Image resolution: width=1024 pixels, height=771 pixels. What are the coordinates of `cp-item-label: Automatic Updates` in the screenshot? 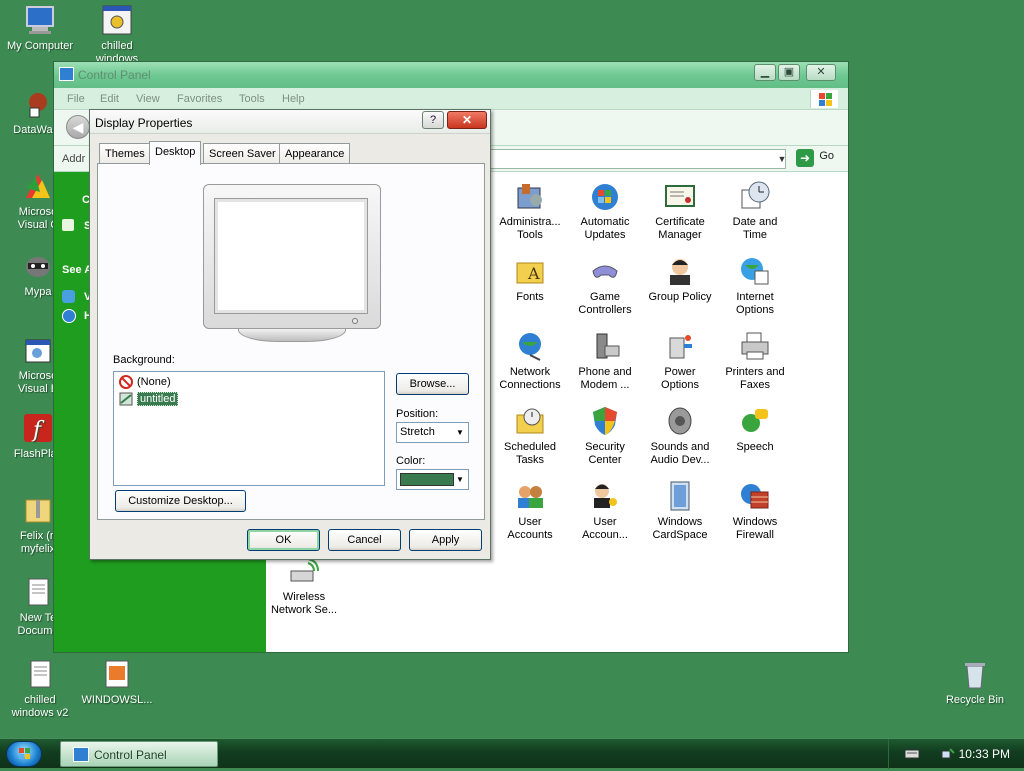 It's located at (605, 228).